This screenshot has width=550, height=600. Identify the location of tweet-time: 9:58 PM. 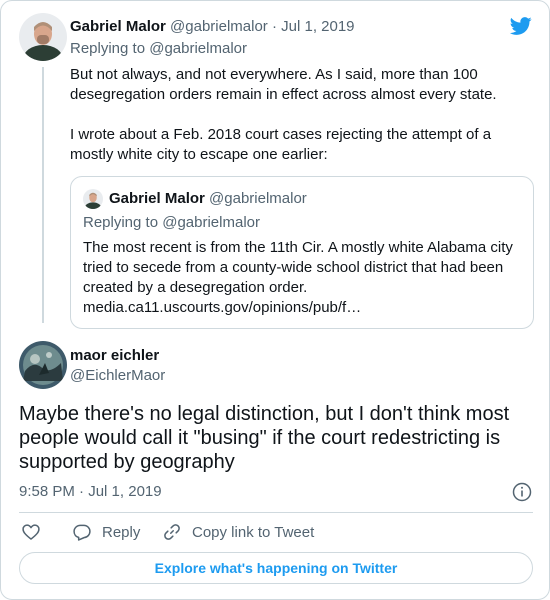
(47, 491).